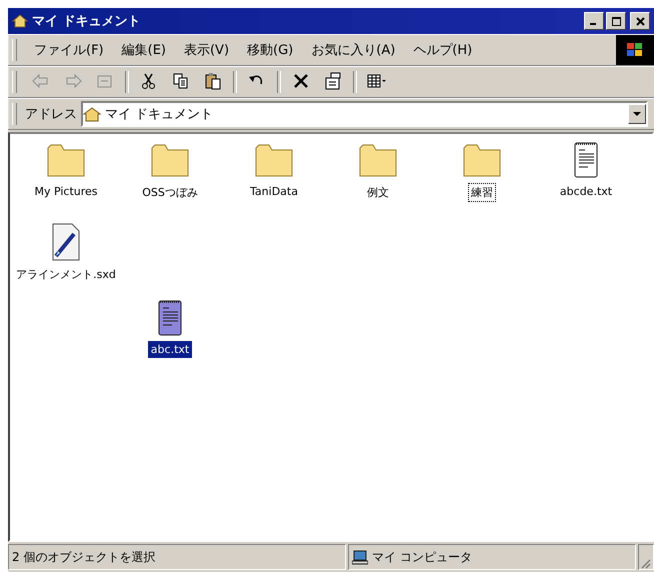 This screenshot has height=572, width=654. I want to click on close-button, so click(640, 21).